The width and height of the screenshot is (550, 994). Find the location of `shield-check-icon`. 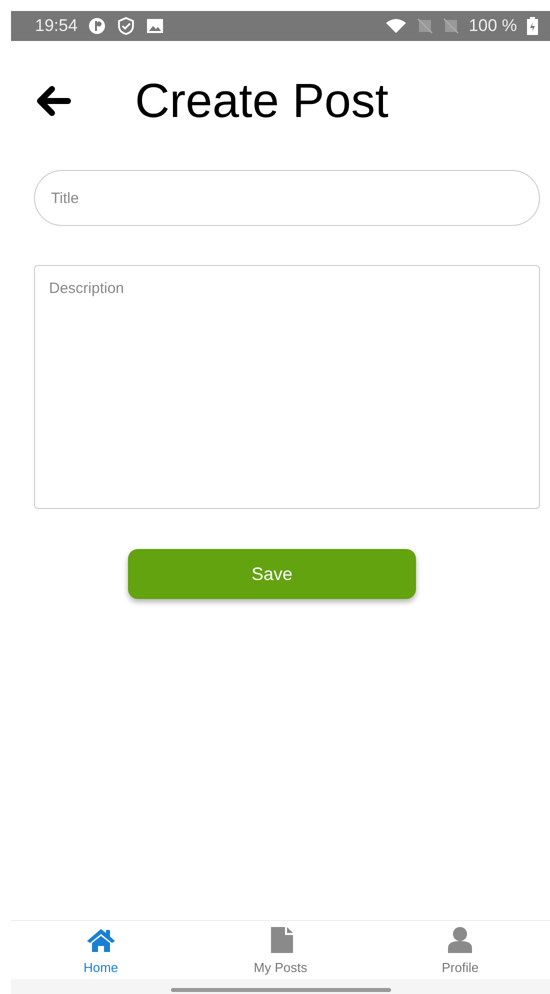

shield-check-icon is located at coordinates (126, 26).